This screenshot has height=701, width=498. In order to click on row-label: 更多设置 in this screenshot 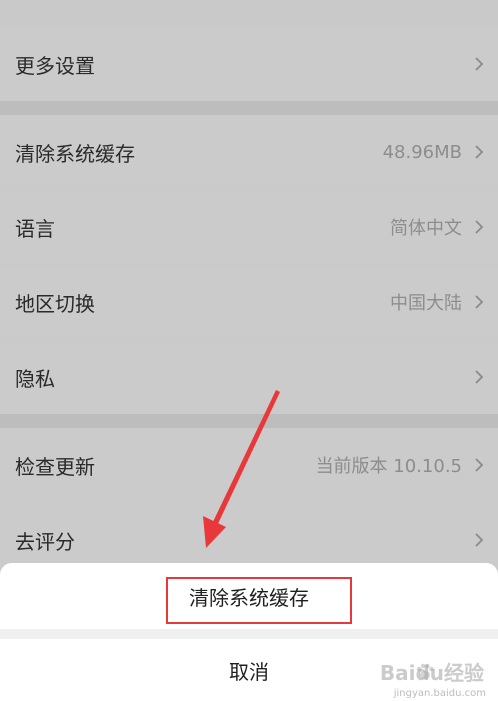, I will do `click(55, 65)`.